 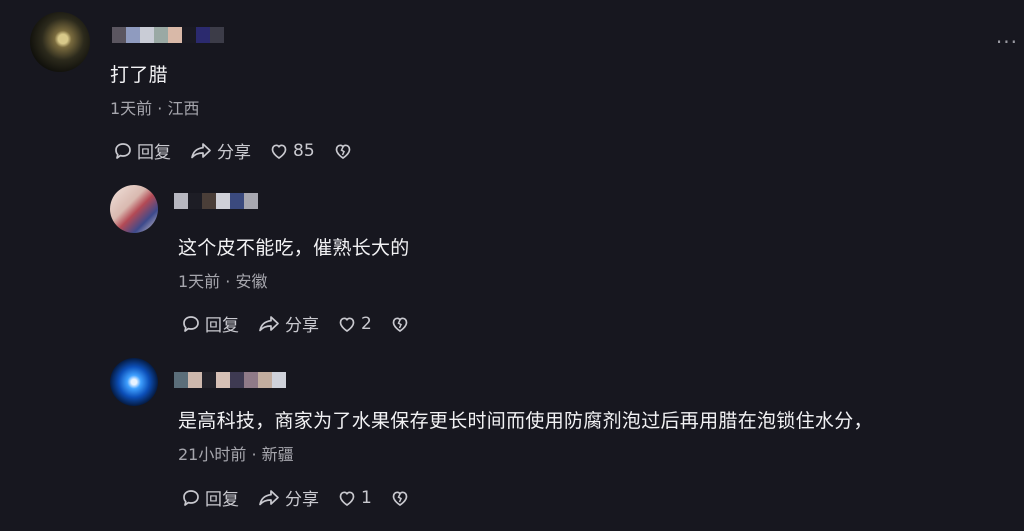 I want to click on comment-meta: 1天前 · 安徽, so click(x=223, y=281).